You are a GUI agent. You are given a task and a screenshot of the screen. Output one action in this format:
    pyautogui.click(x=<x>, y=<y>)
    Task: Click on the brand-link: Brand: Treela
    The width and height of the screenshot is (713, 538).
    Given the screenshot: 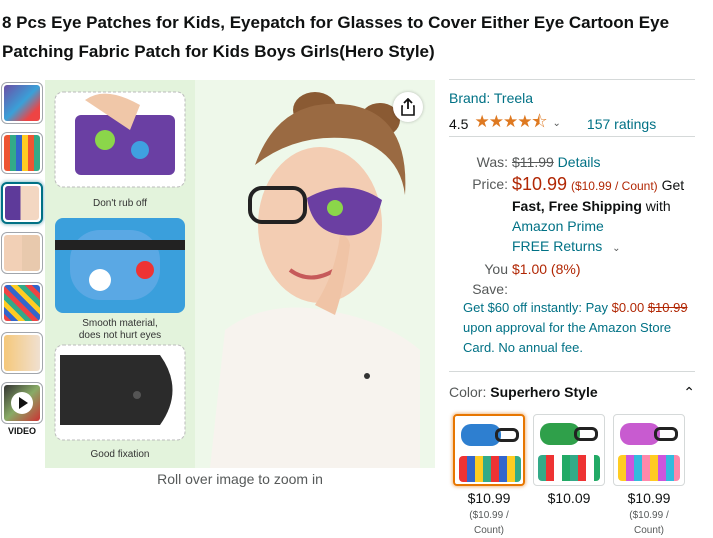 What is the action you would take?
    pyautogui.click(x=491, y=98)
    